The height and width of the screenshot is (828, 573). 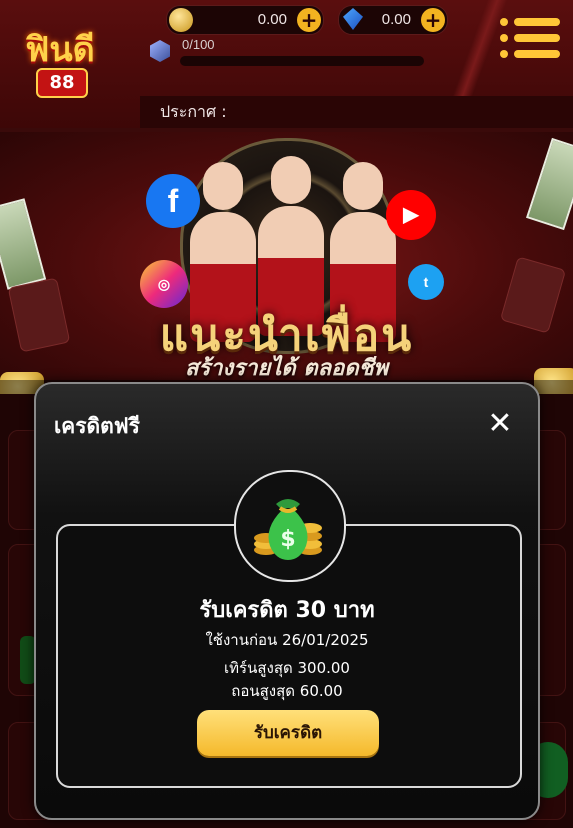 What do you see at coordinates (198, 44) in the screenshot?
I see `level-progress-text: 0/100` at bounding box center [198, 44].